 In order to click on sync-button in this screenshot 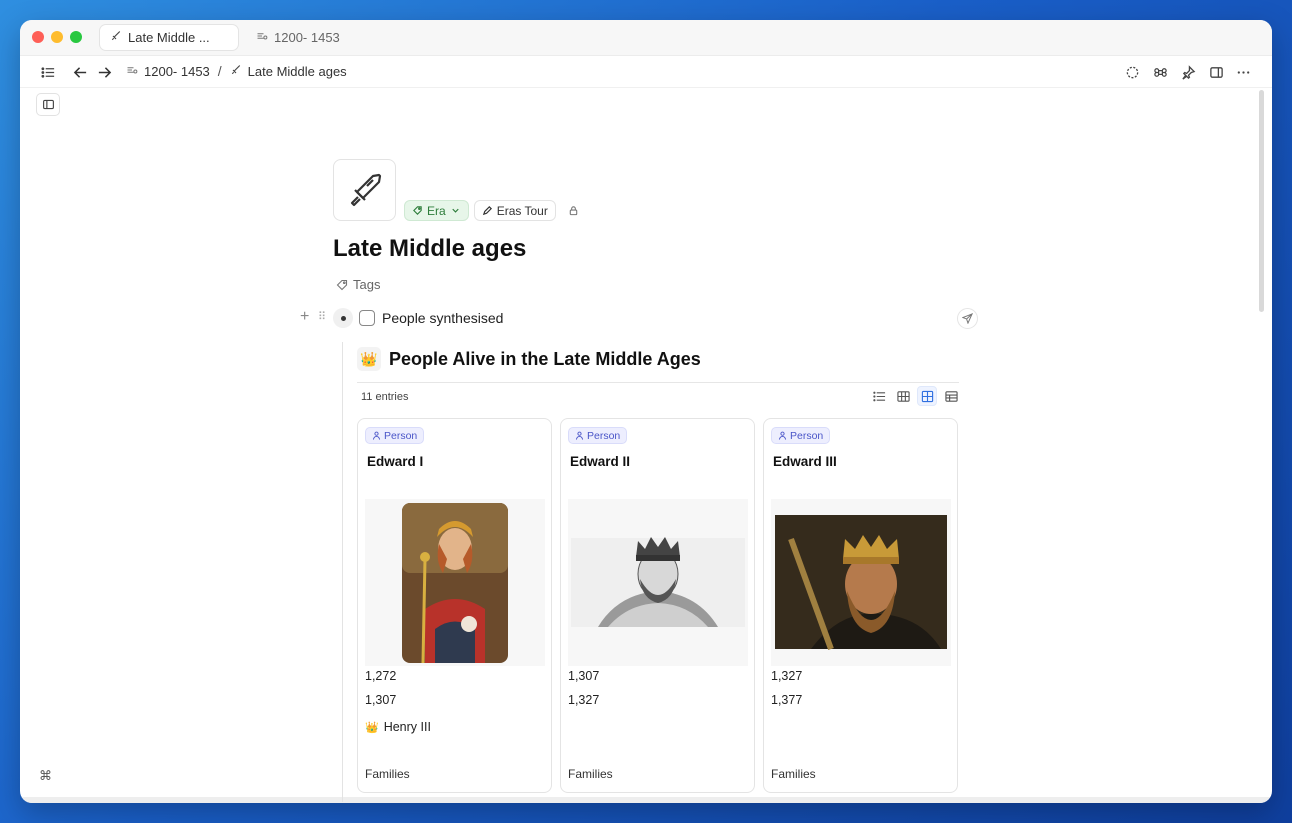, I will do `click(1132, 72)`.